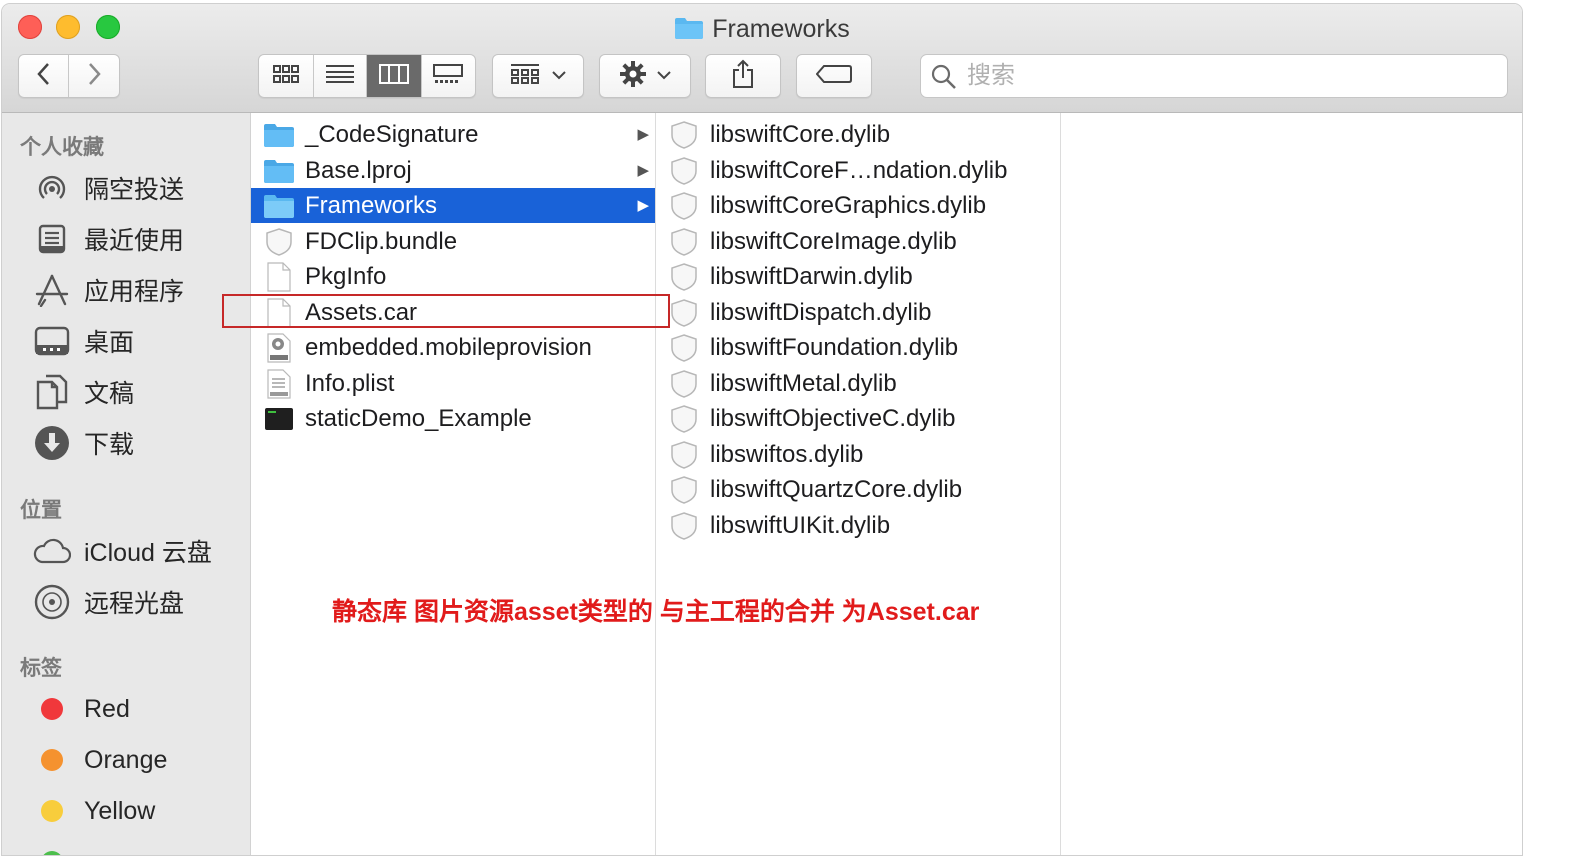 The width and height of the screenshot is (1584, 864). I want to click on sidebar-item-desktop: 桌面, so click(137, 341).